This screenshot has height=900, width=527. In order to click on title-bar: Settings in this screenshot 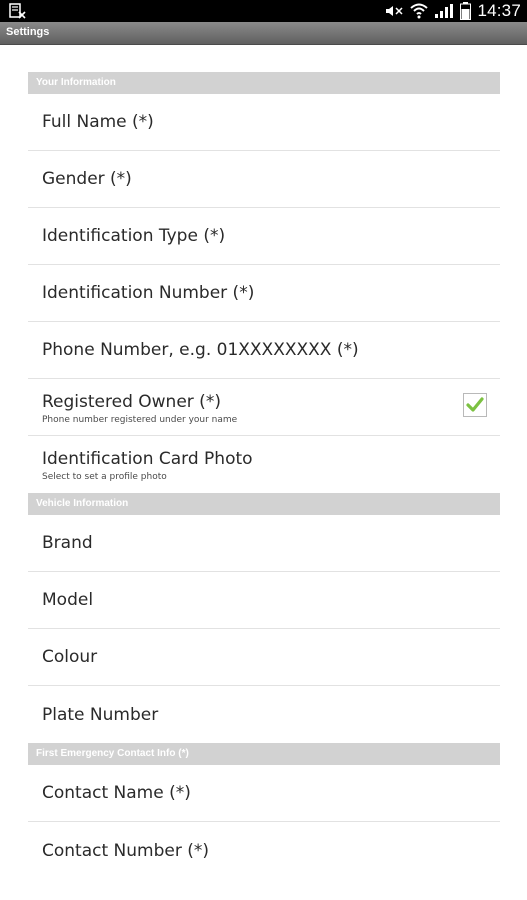, I will do `click(263, 33)`.